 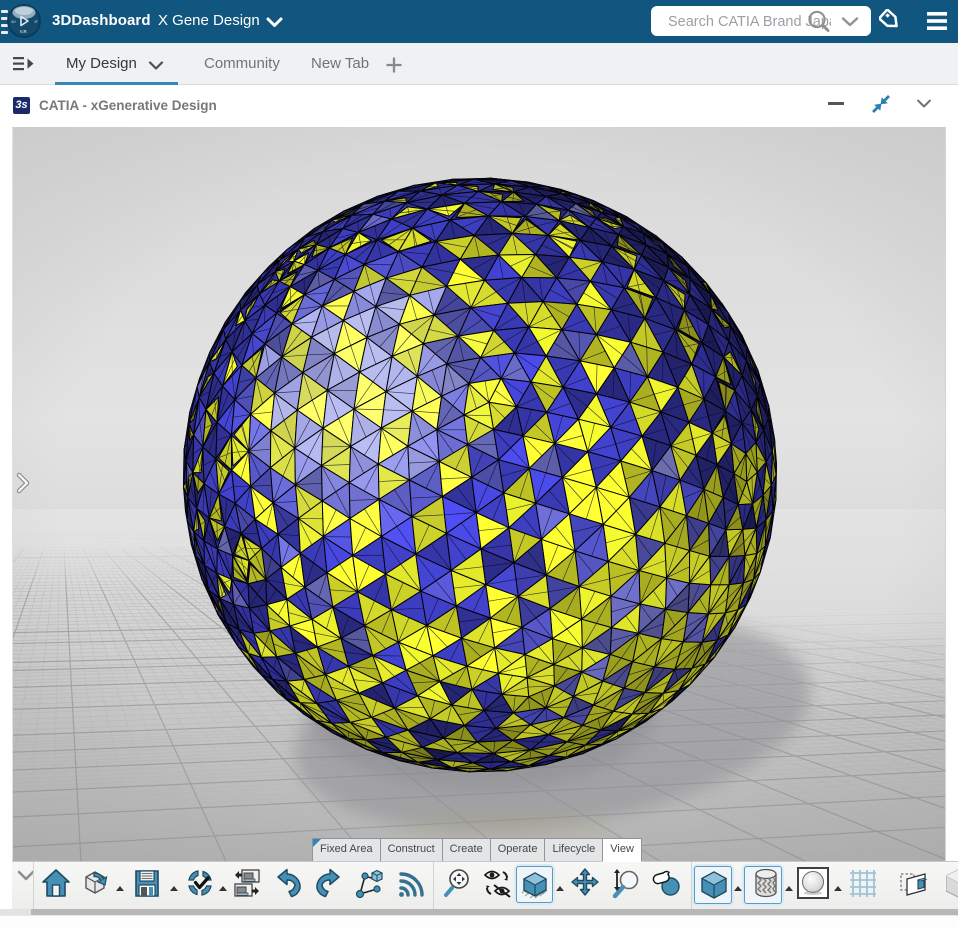 What do you see at coordinates (24, 31) in the screenshot?
I see `svg-text: V.R` at bounding box center [24, 31].